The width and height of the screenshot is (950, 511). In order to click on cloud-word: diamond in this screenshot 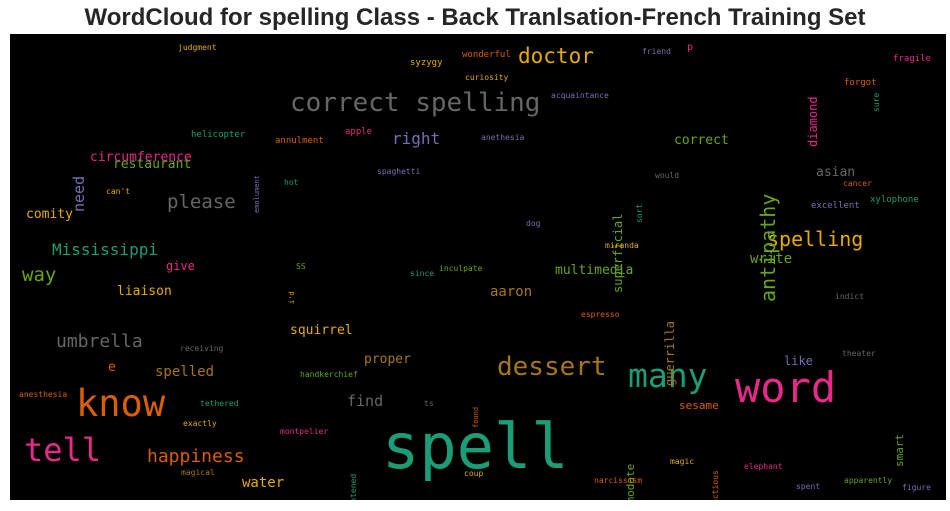, I will do `click(813, 121)`.